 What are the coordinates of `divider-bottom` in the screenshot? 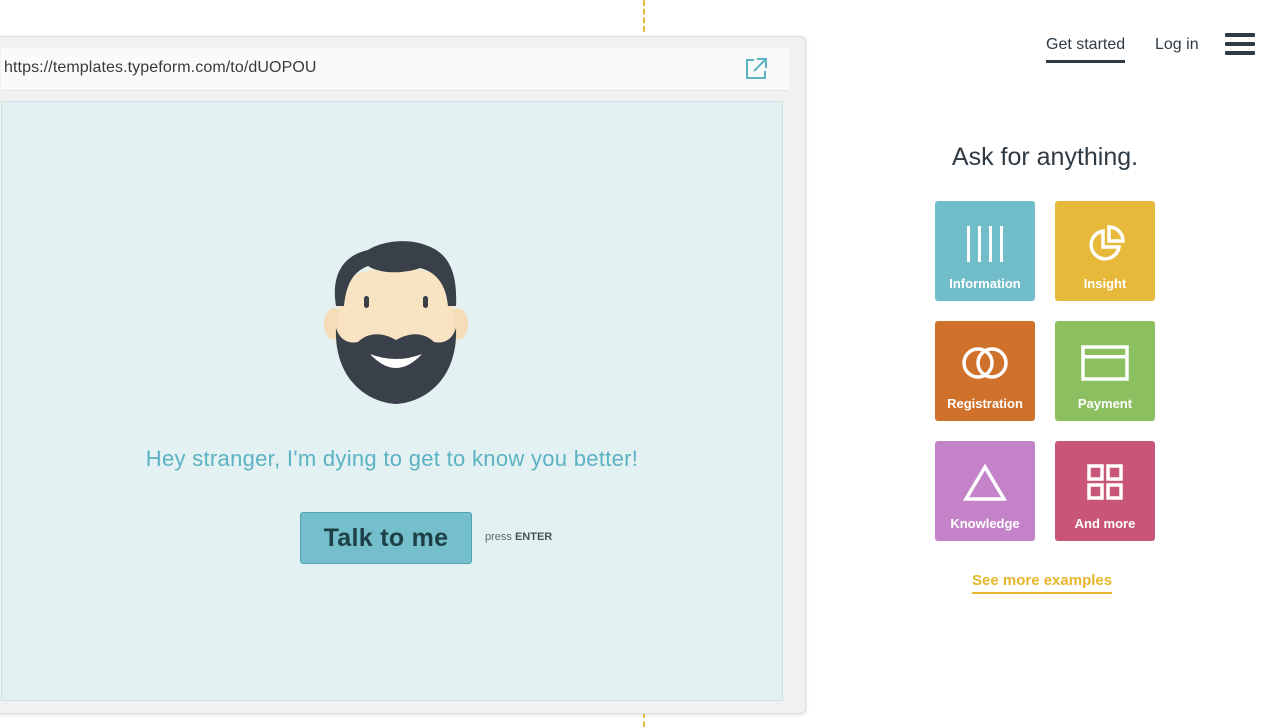 It's located at (644, 719).